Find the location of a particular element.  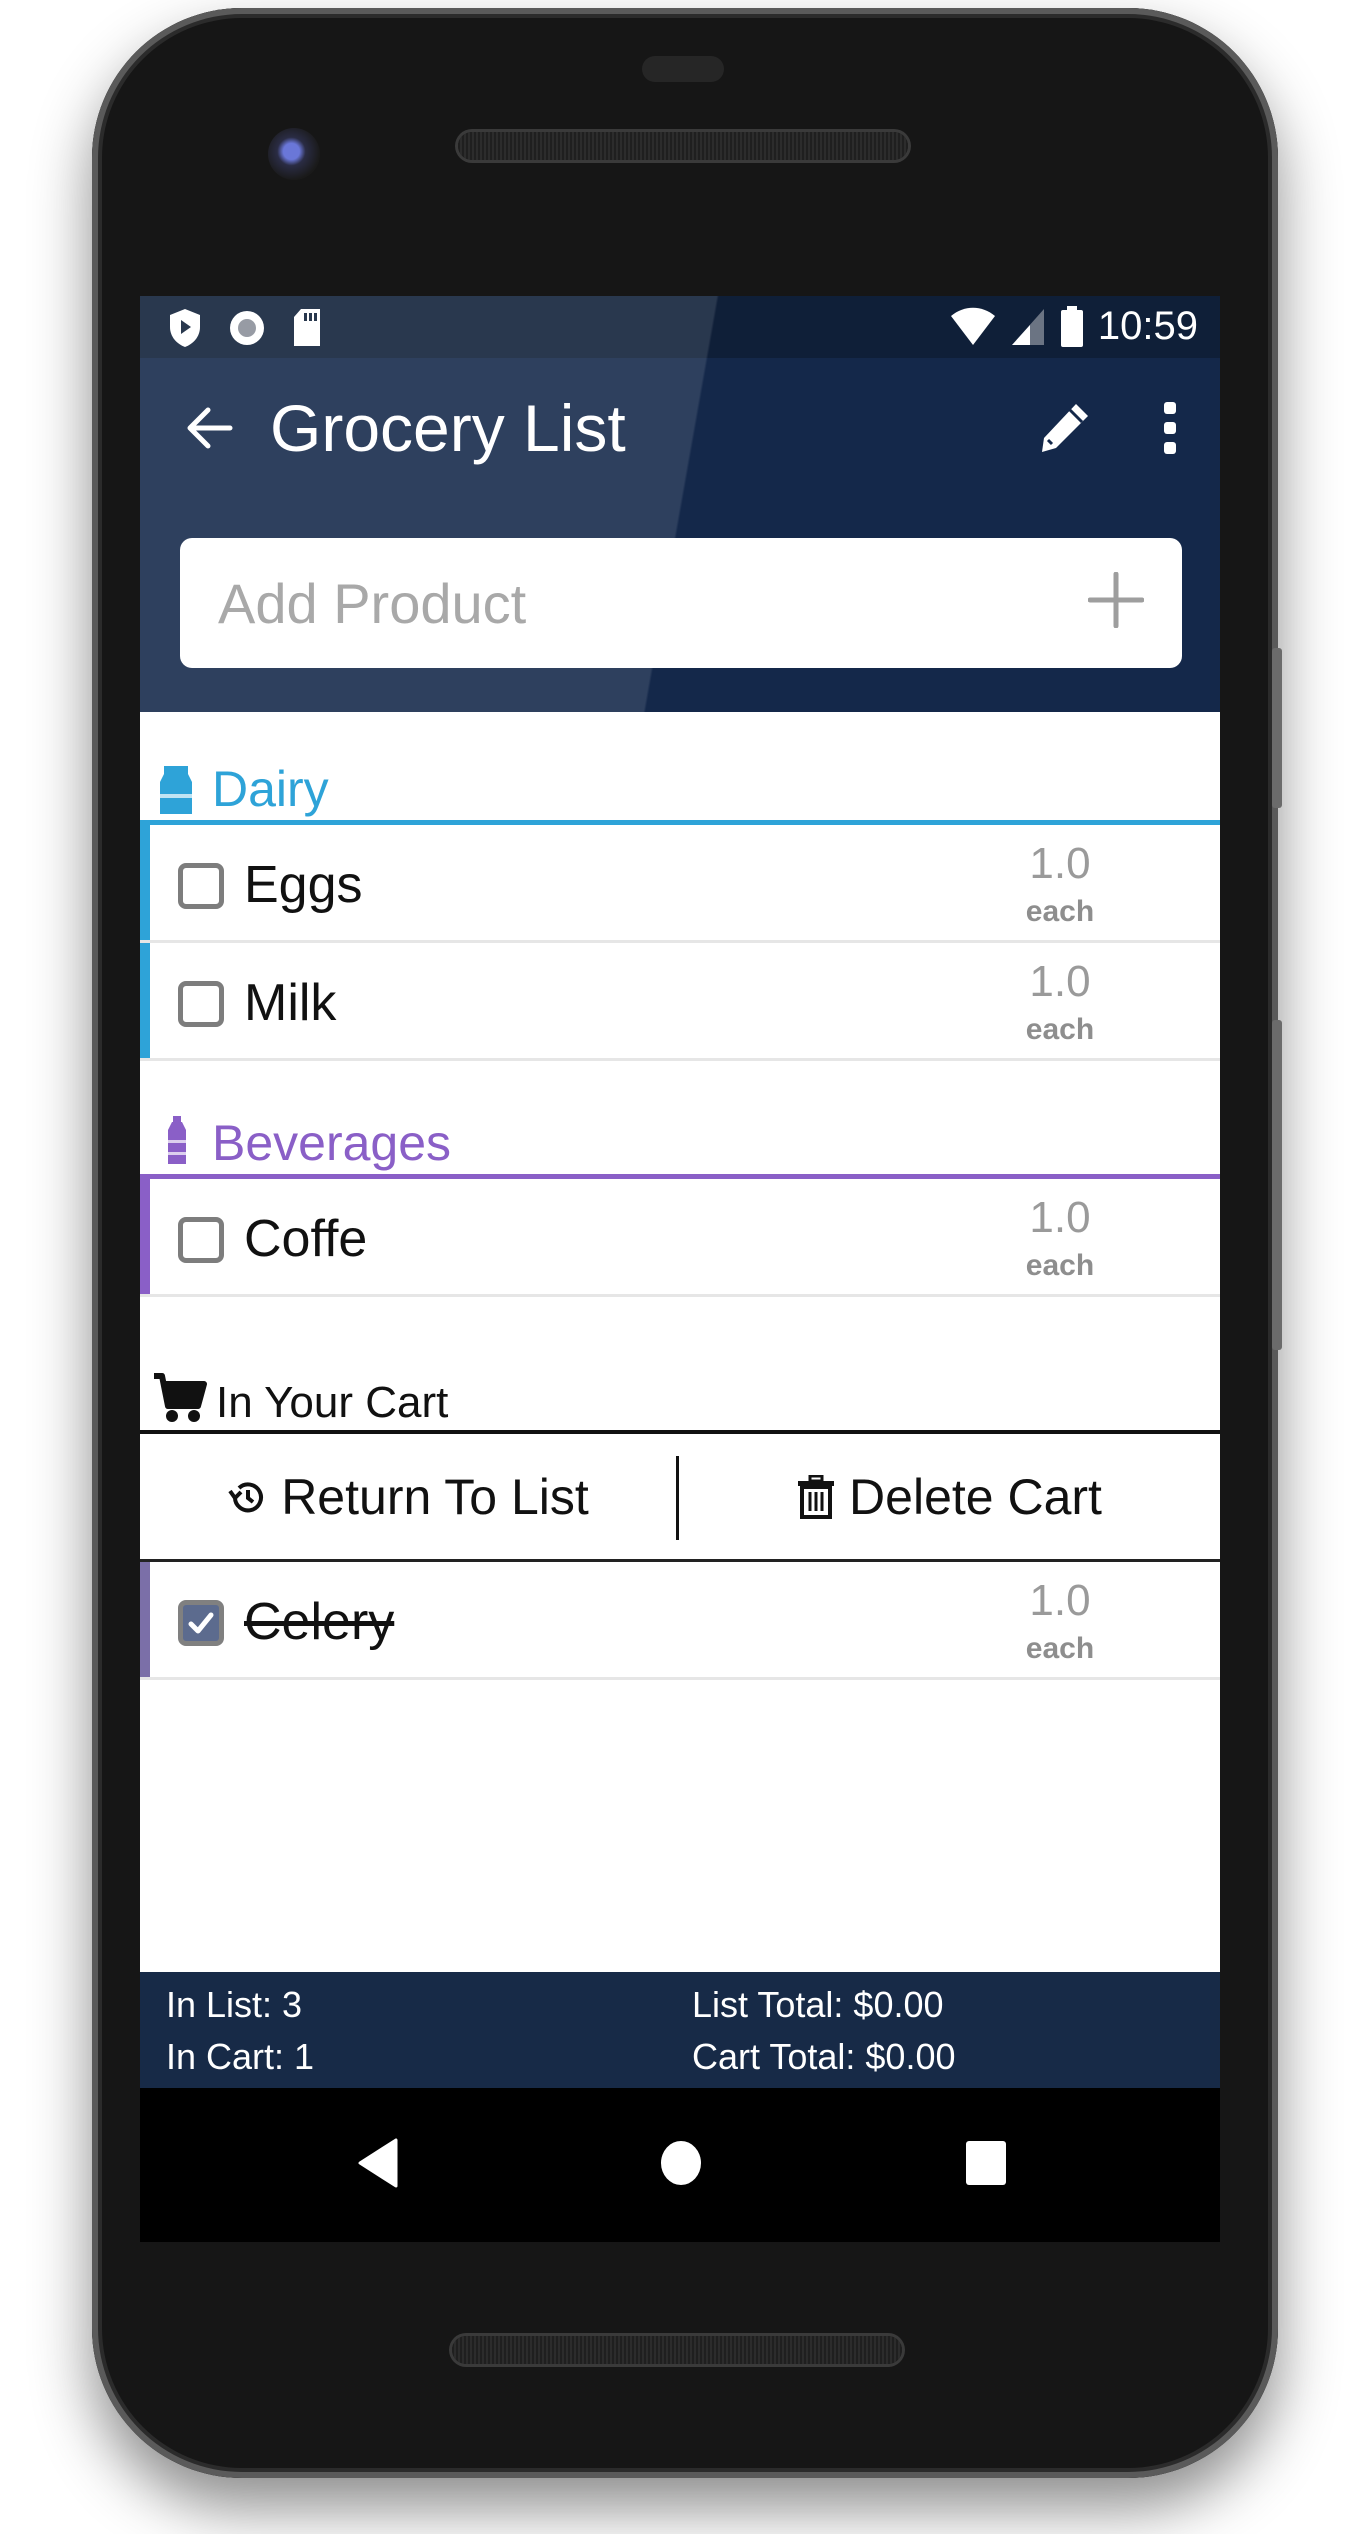

power-button is located at coordinates (1277, 1185).